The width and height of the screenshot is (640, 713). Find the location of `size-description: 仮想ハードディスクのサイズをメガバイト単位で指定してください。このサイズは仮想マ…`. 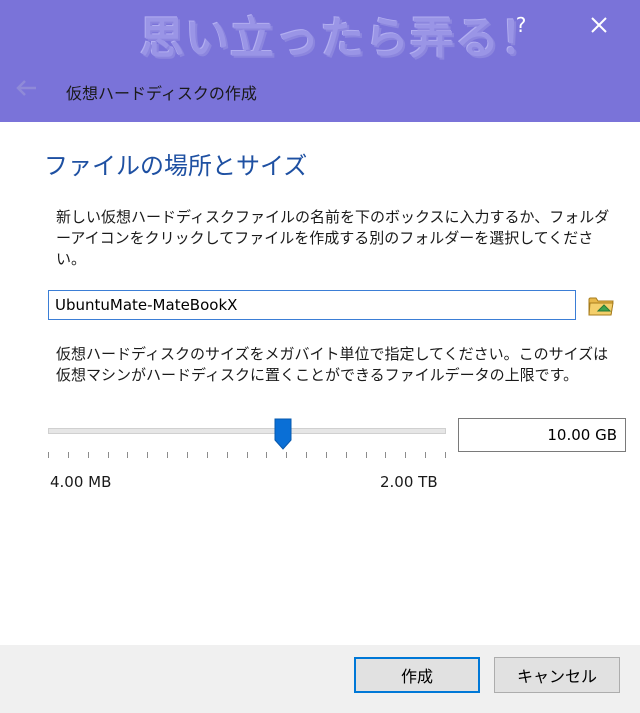

size-description: 仮想ハードディスクのサイズをメガバイト単位で指定してください。このサイズは仮想マ… is located at coordinates (332, 364).